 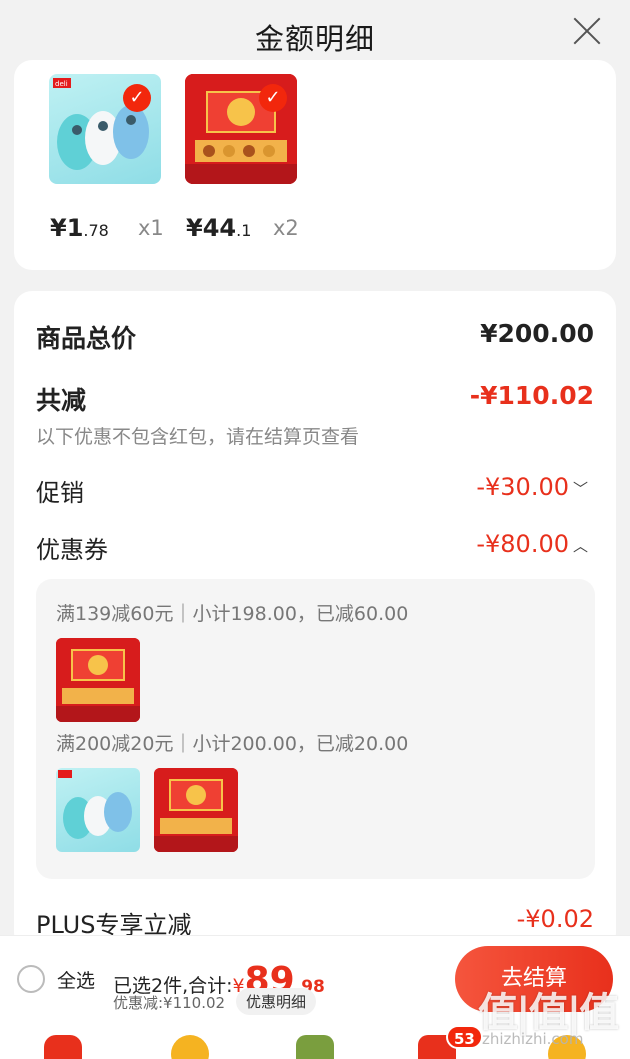 I want to click on discount-text: 优惠减:¥110.02, so click(x=169, y=1003).